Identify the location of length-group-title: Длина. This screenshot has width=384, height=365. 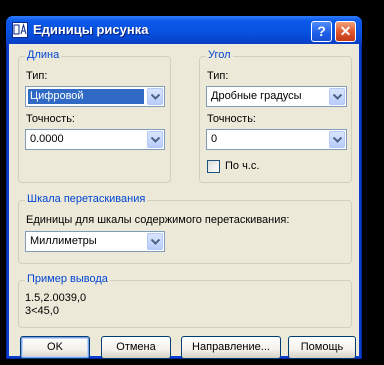
(43, 55).